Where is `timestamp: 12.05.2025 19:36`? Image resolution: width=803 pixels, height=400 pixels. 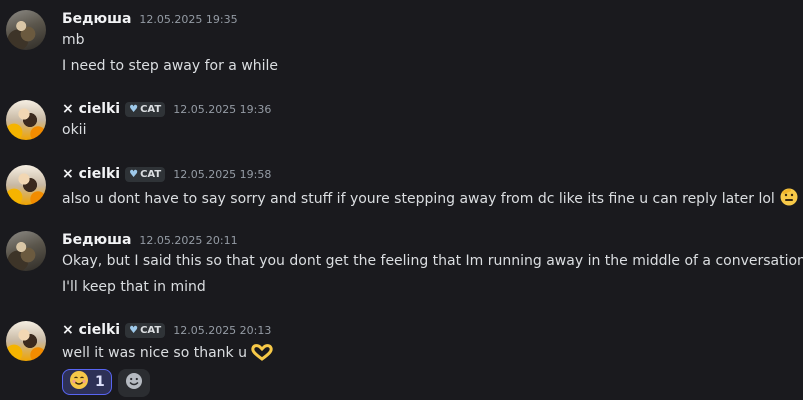
timestamp: 12.05.2025 19:36 is located at coordinates (222, 109).